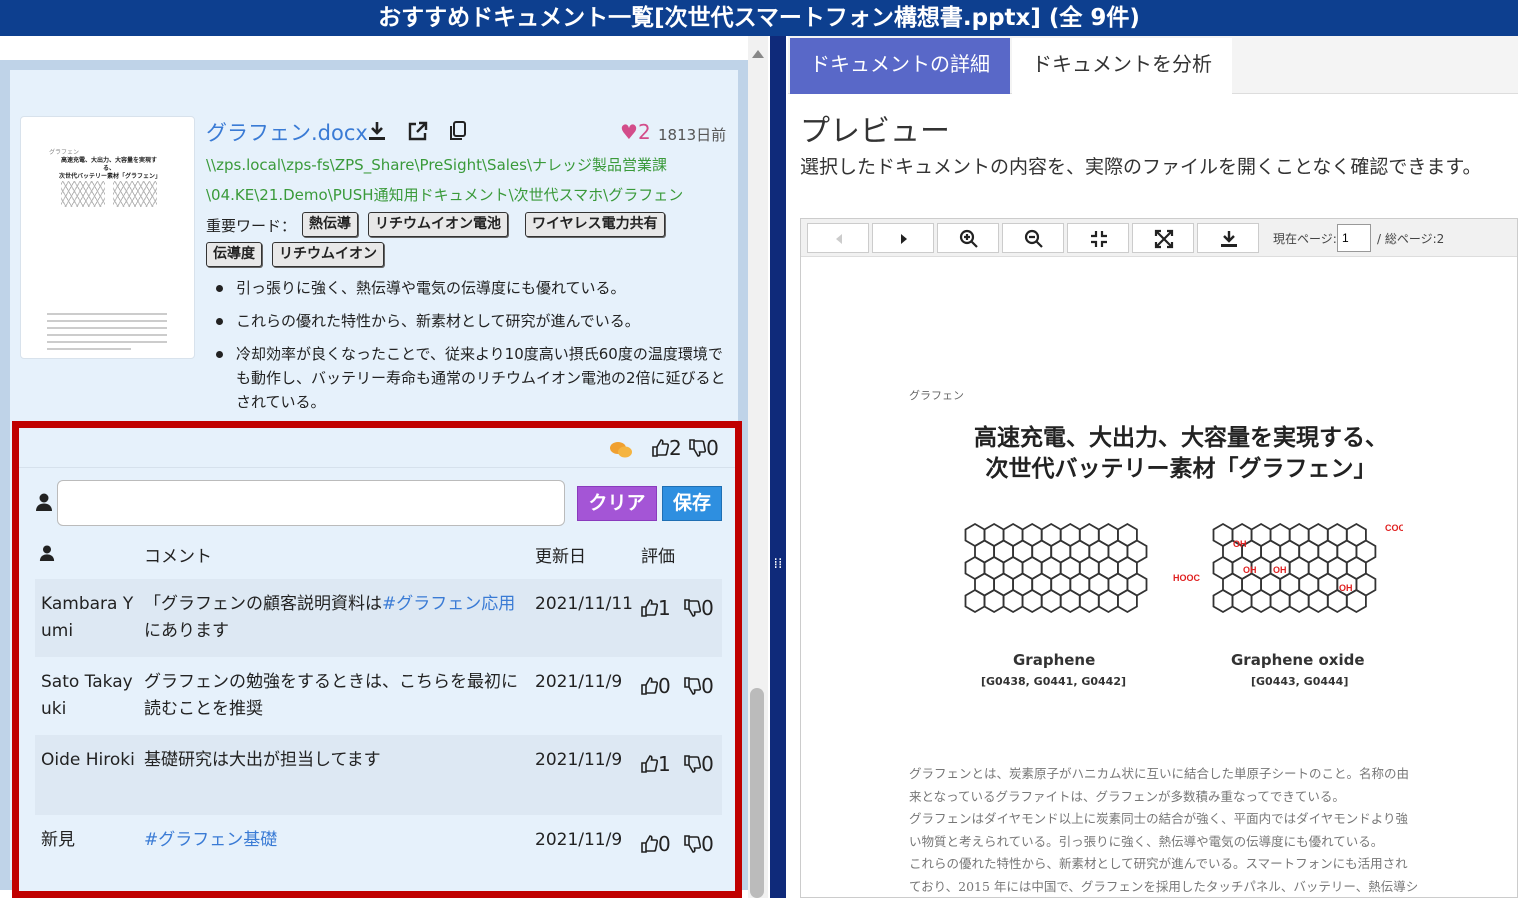  What do you see at coordinates (58, 840) in the screenshot?
I see `comment-user: 新見` at bounding box center [58, 840].